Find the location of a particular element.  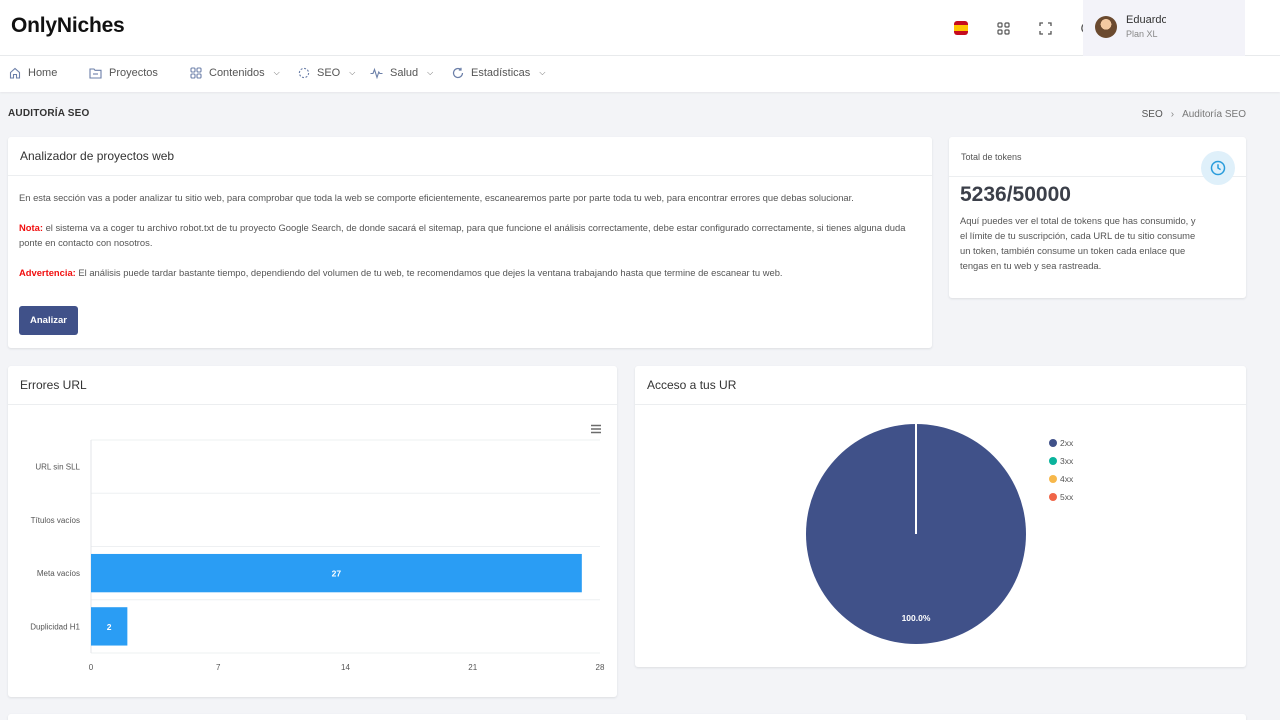

loader-icon is located at coordinates (303, 72).